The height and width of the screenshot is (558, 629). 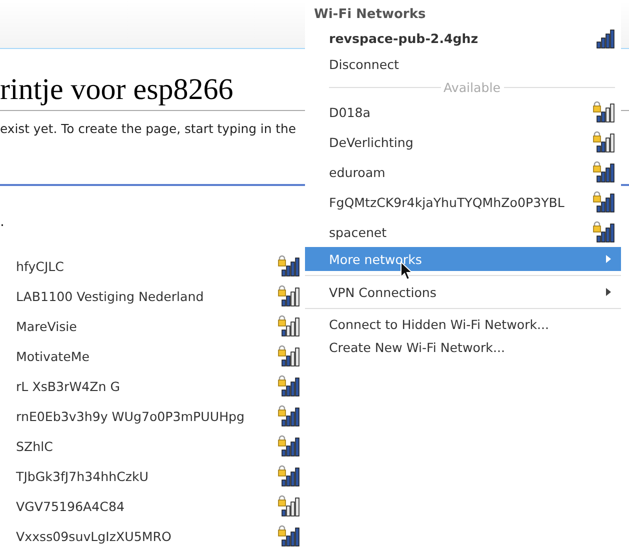 What do you see at coordinates (463, 202) in the screenshot?
I see `network-item: FgQMtzCK9r4kjaYhuTYQMhZo0P3YBL` at bounding box center [463, 202].